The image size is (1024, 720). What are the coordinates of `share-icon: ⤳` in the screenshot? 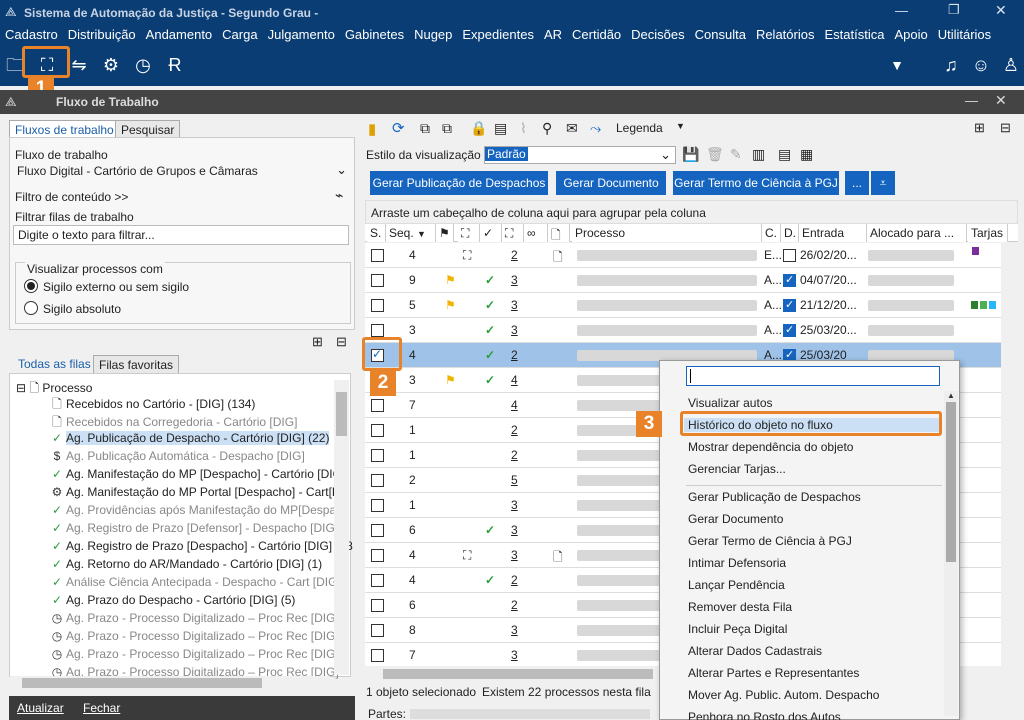 It's located at (595, 128).